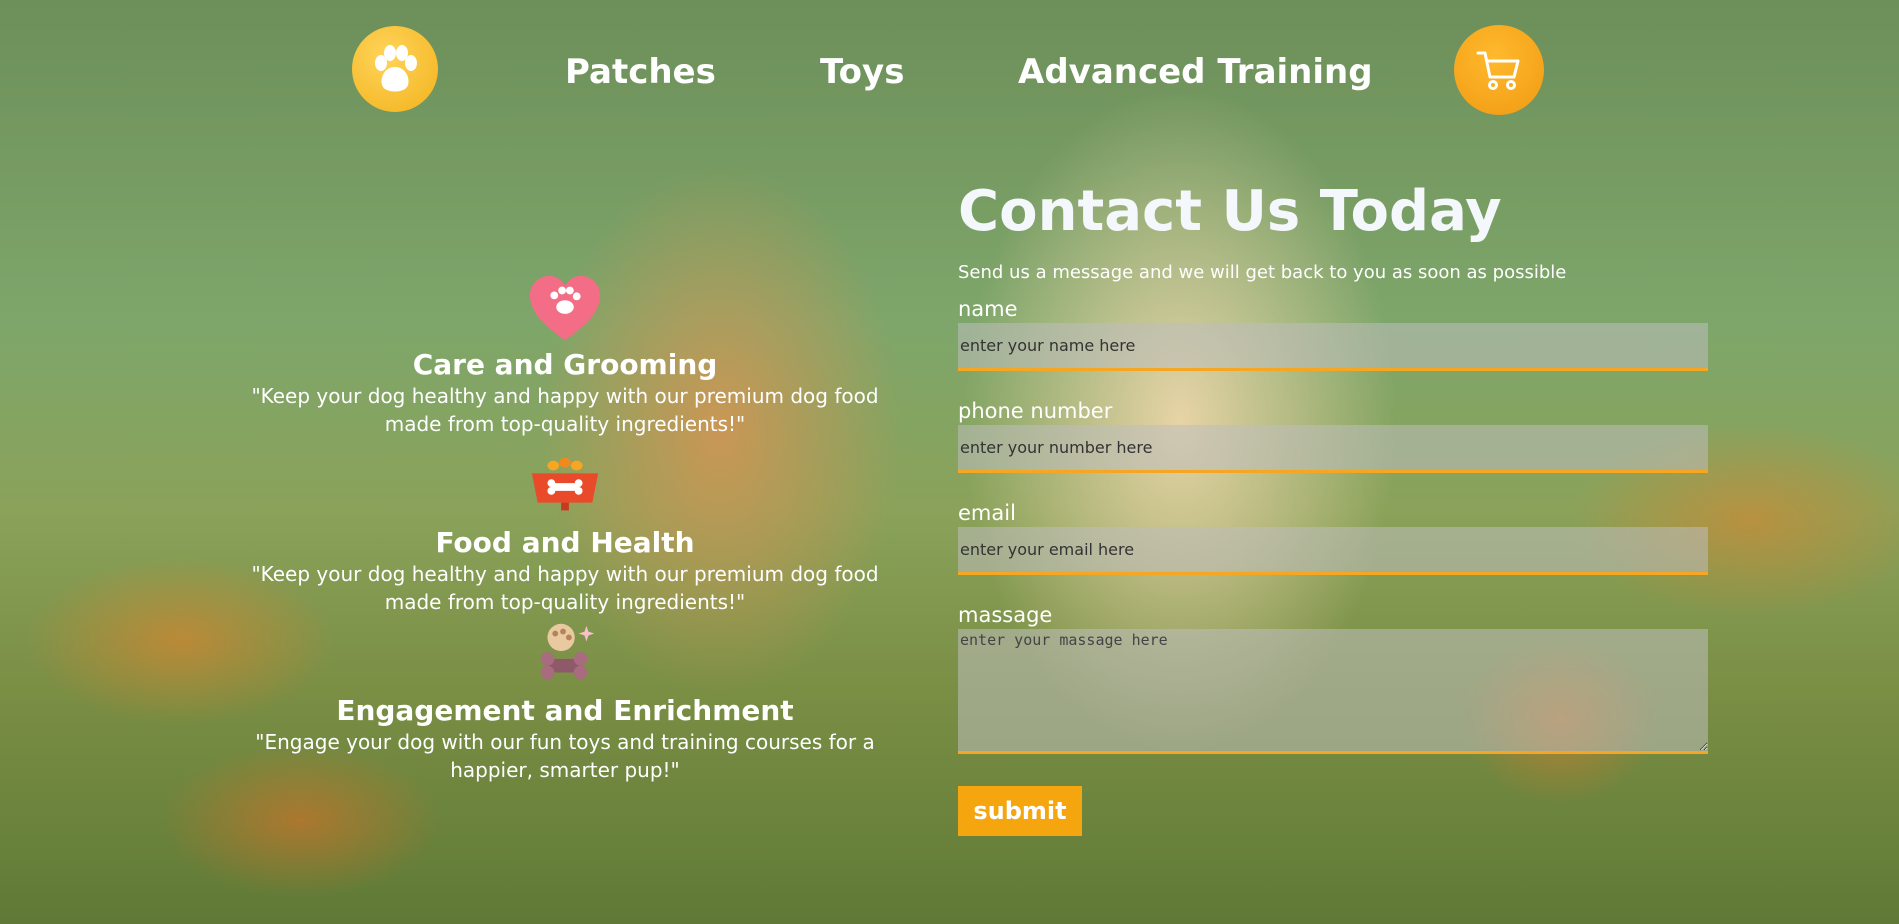 The image size is (1899, 924). Describe the element at coordinates (1005, 615) in the screenshot. I see `message-label: massage` at that location.